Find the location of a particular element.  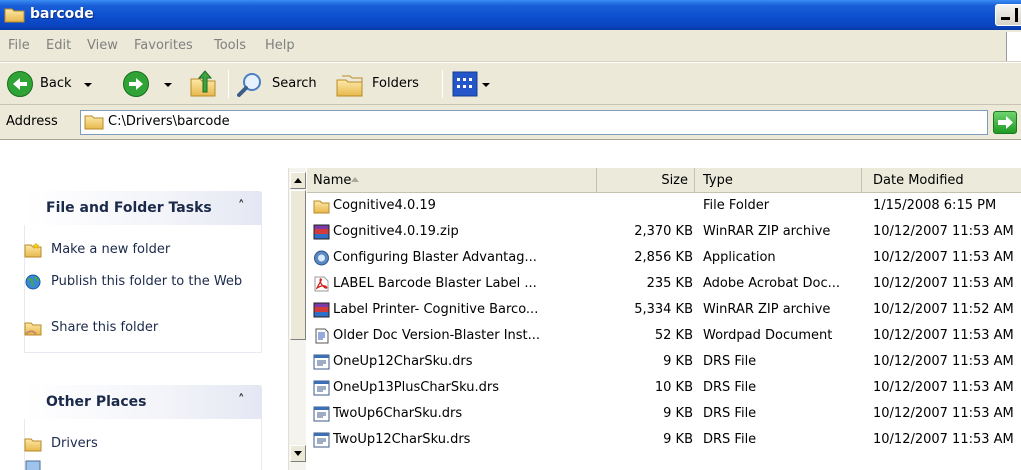

go-arrow-icon is located at coordinates (1005, 122).